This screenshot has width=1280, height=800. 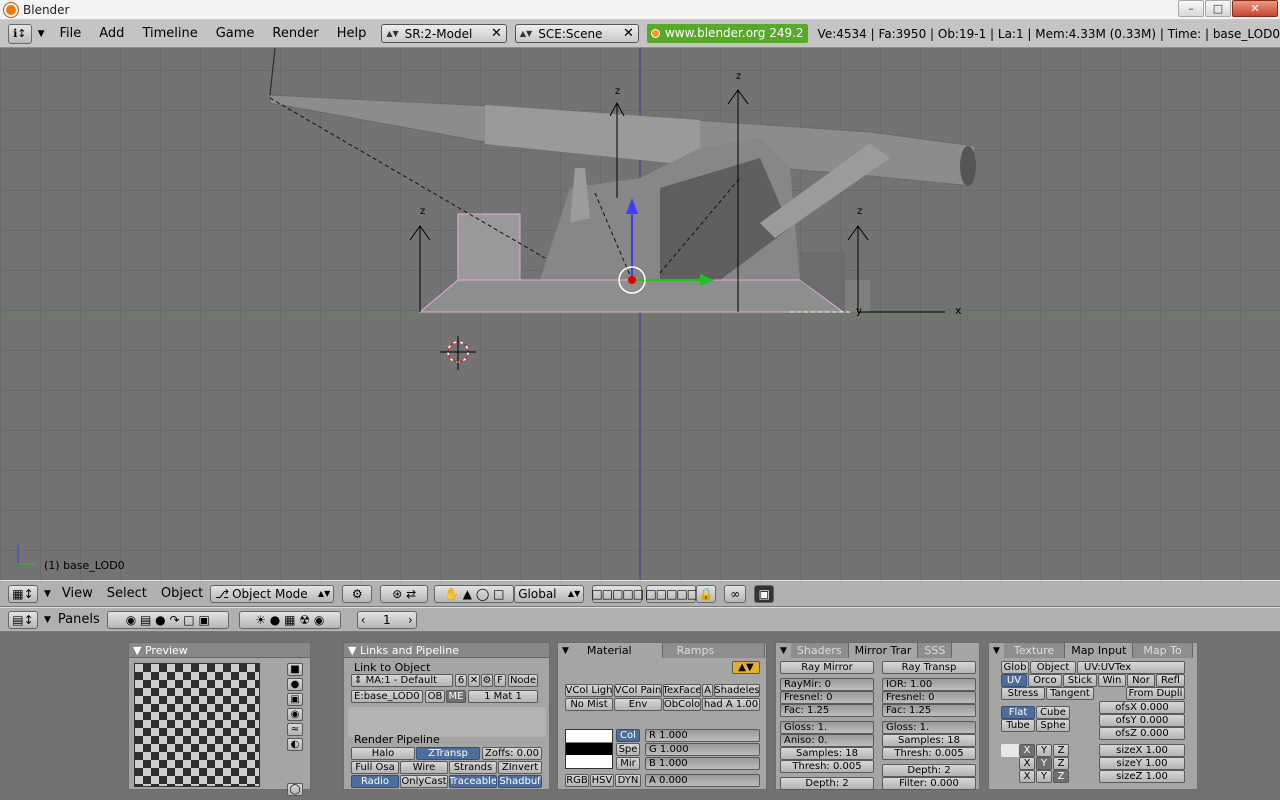 What do you see at coordinates (1045, 680) in the screenshot?
I see `orco-button: Orco` at bounding box center [1045, 680].